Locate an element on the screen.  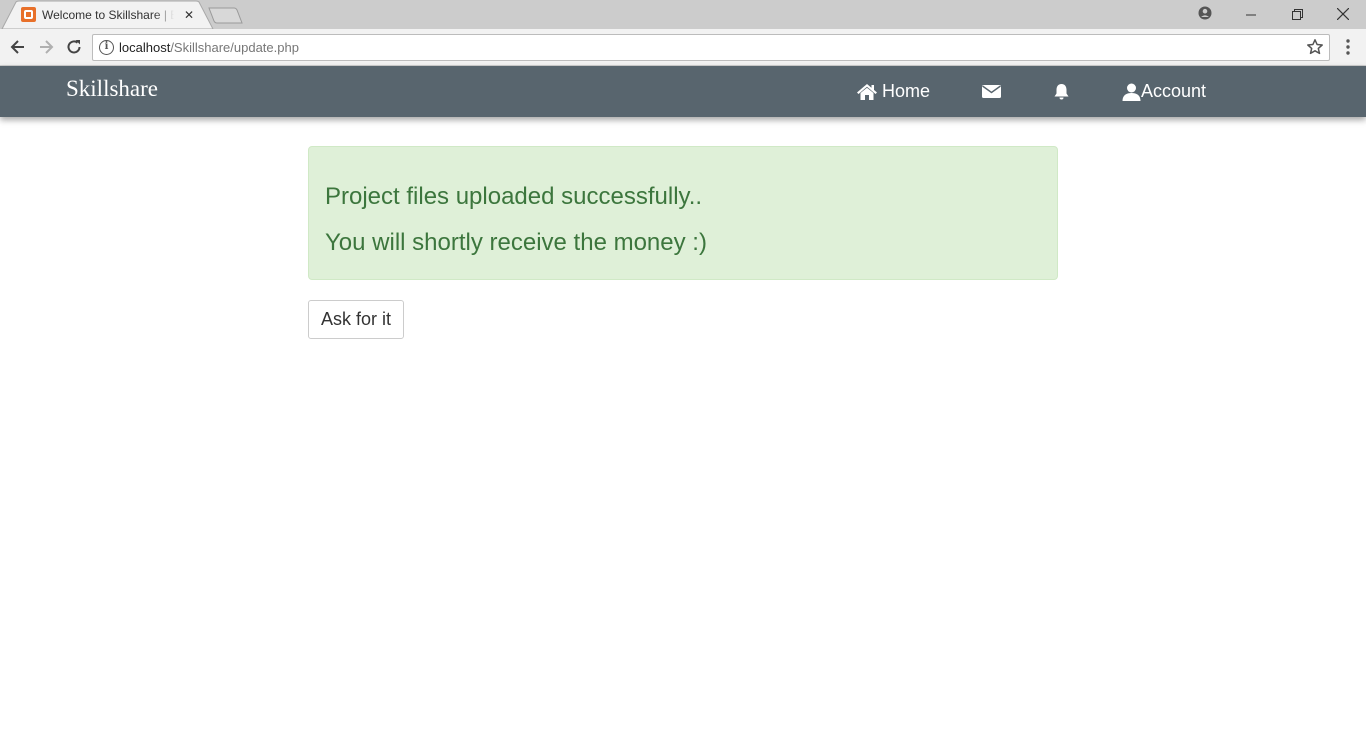
url-path: /Skillshare/update.php is located at coordinates (234, 47).